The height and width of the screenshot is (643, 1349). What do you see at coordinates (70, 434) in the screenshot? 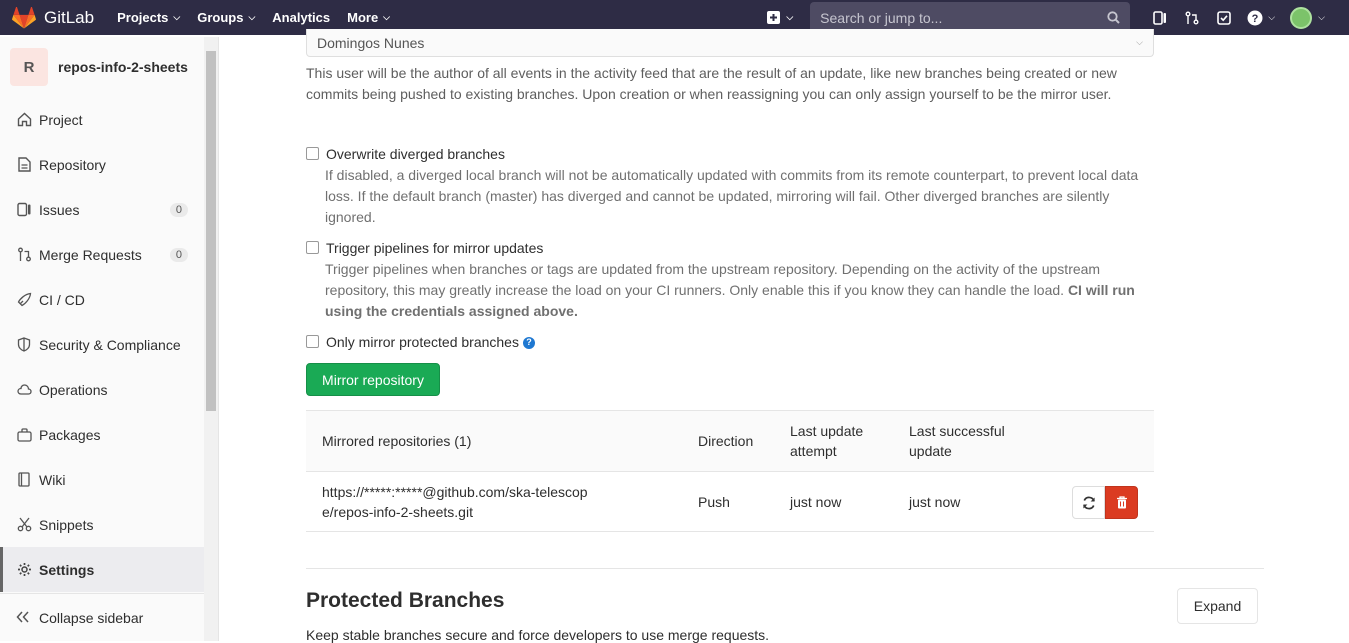
I see `sidebar-item-label: Packages` at bounding box center [70, 434].